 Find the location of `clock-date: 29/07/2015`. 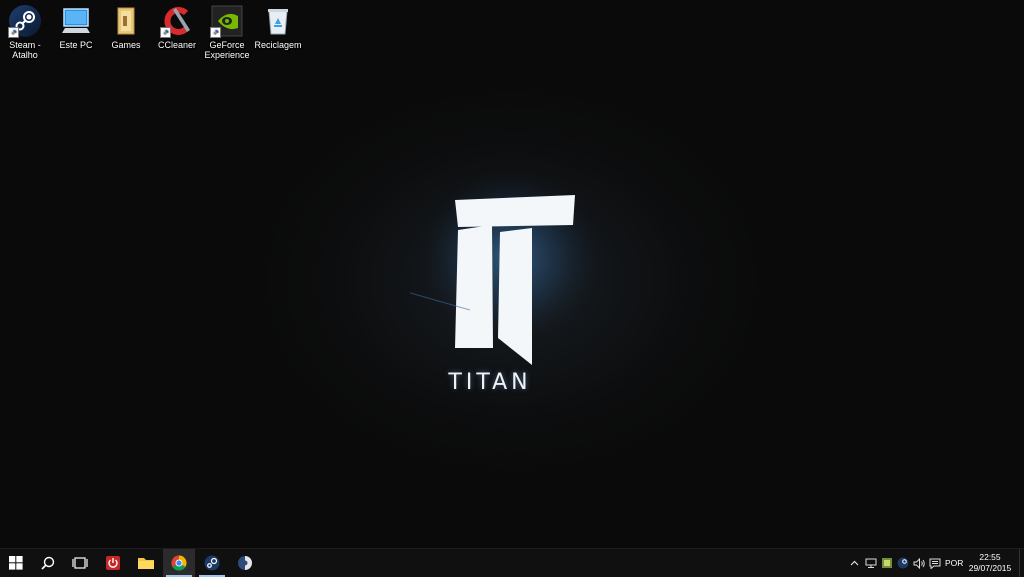

clock-date: 29/07/2015 is located at coordinates (990, 568).